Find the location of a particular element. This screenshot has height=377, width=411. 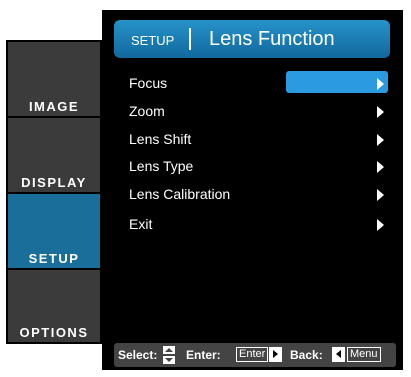

enter-key-label: Enter is located at coordinates (252, 354).